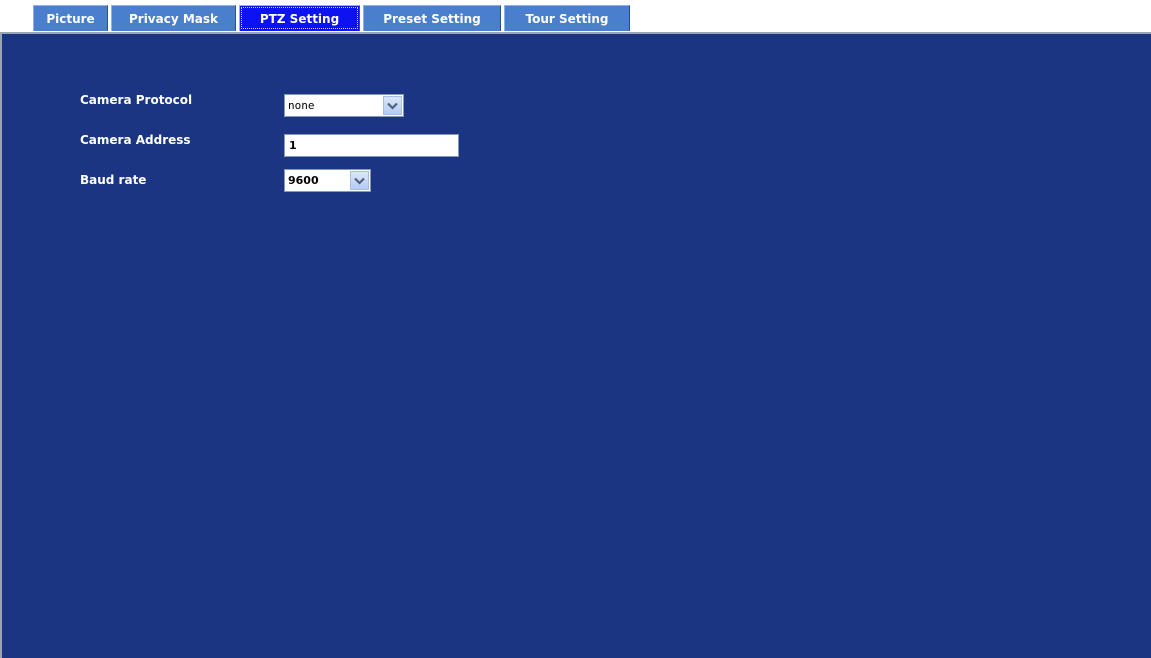  I want to click on tab-tour-setting: Tour Setting, so click(567, 18).